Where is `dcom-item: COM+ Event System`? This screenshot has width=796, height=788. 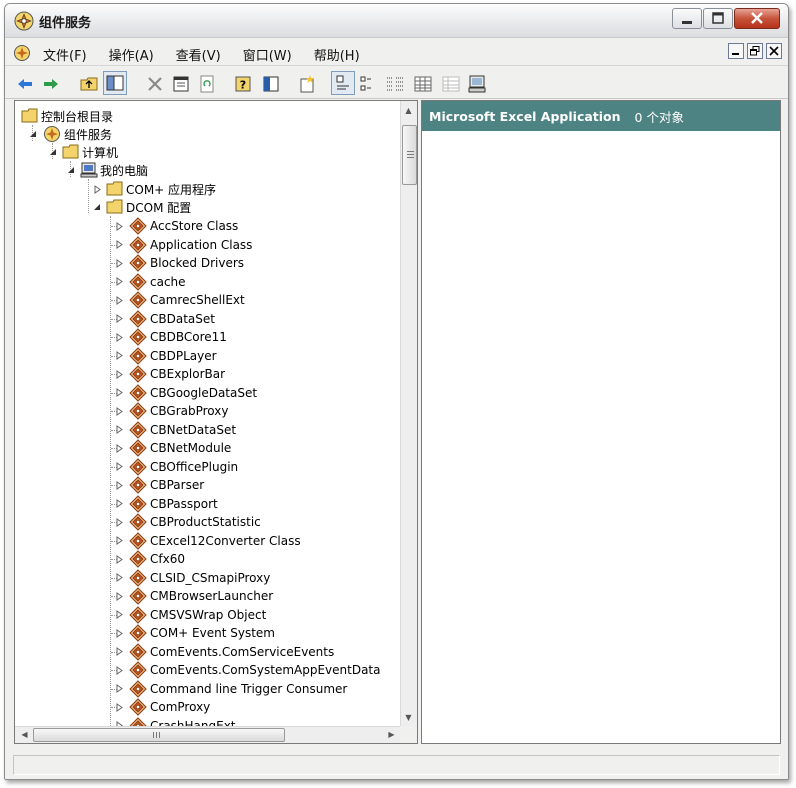 dcom-item: COM+ Event System is located at coordinates (196, 633).